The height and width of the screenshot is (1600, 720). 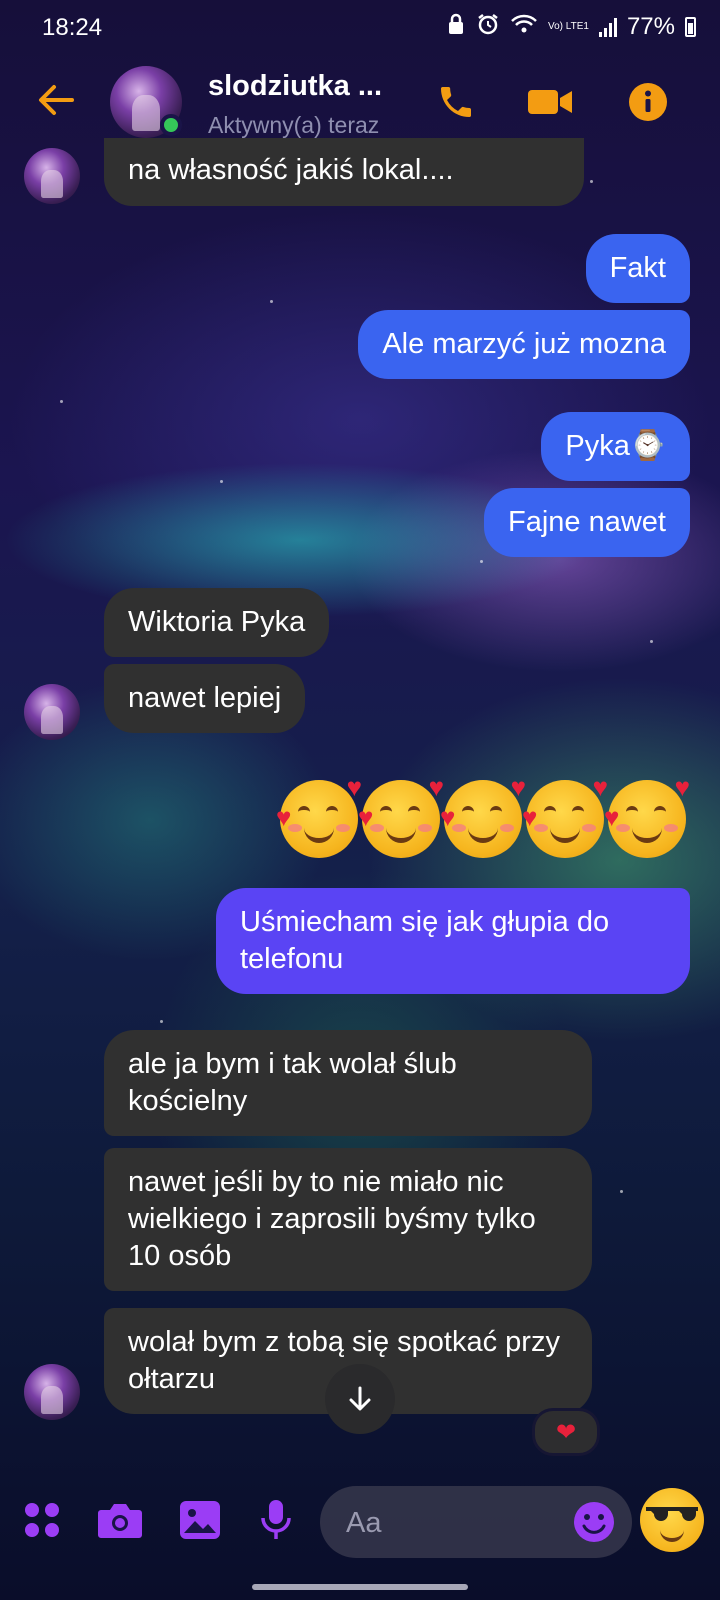 What do you see at coordinates (637, 268) in the screenshot?
I see `message-outgoing: Fakt` at bounding box center [637, 268].